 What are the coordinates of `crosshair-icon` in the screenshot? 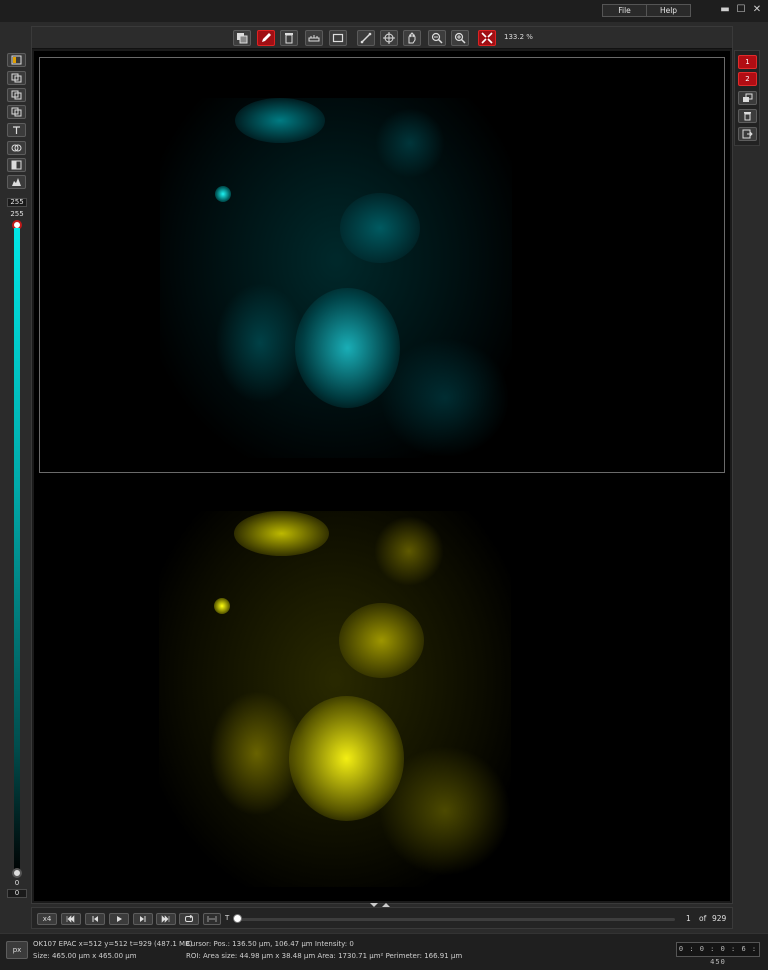 It's located at (389, 38).